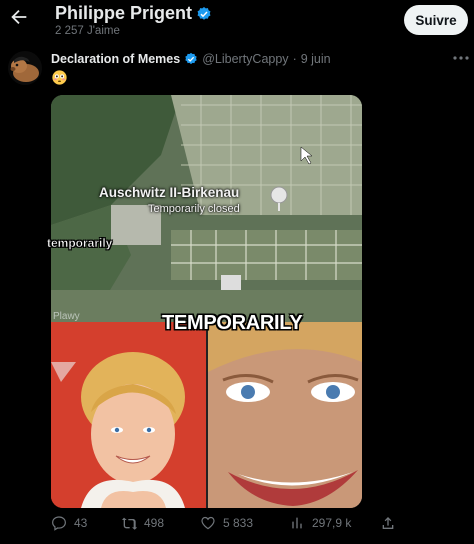  Describe the element at coordinates (59, 77) in the screenshot. I see `flushed-face-icon` at that location.